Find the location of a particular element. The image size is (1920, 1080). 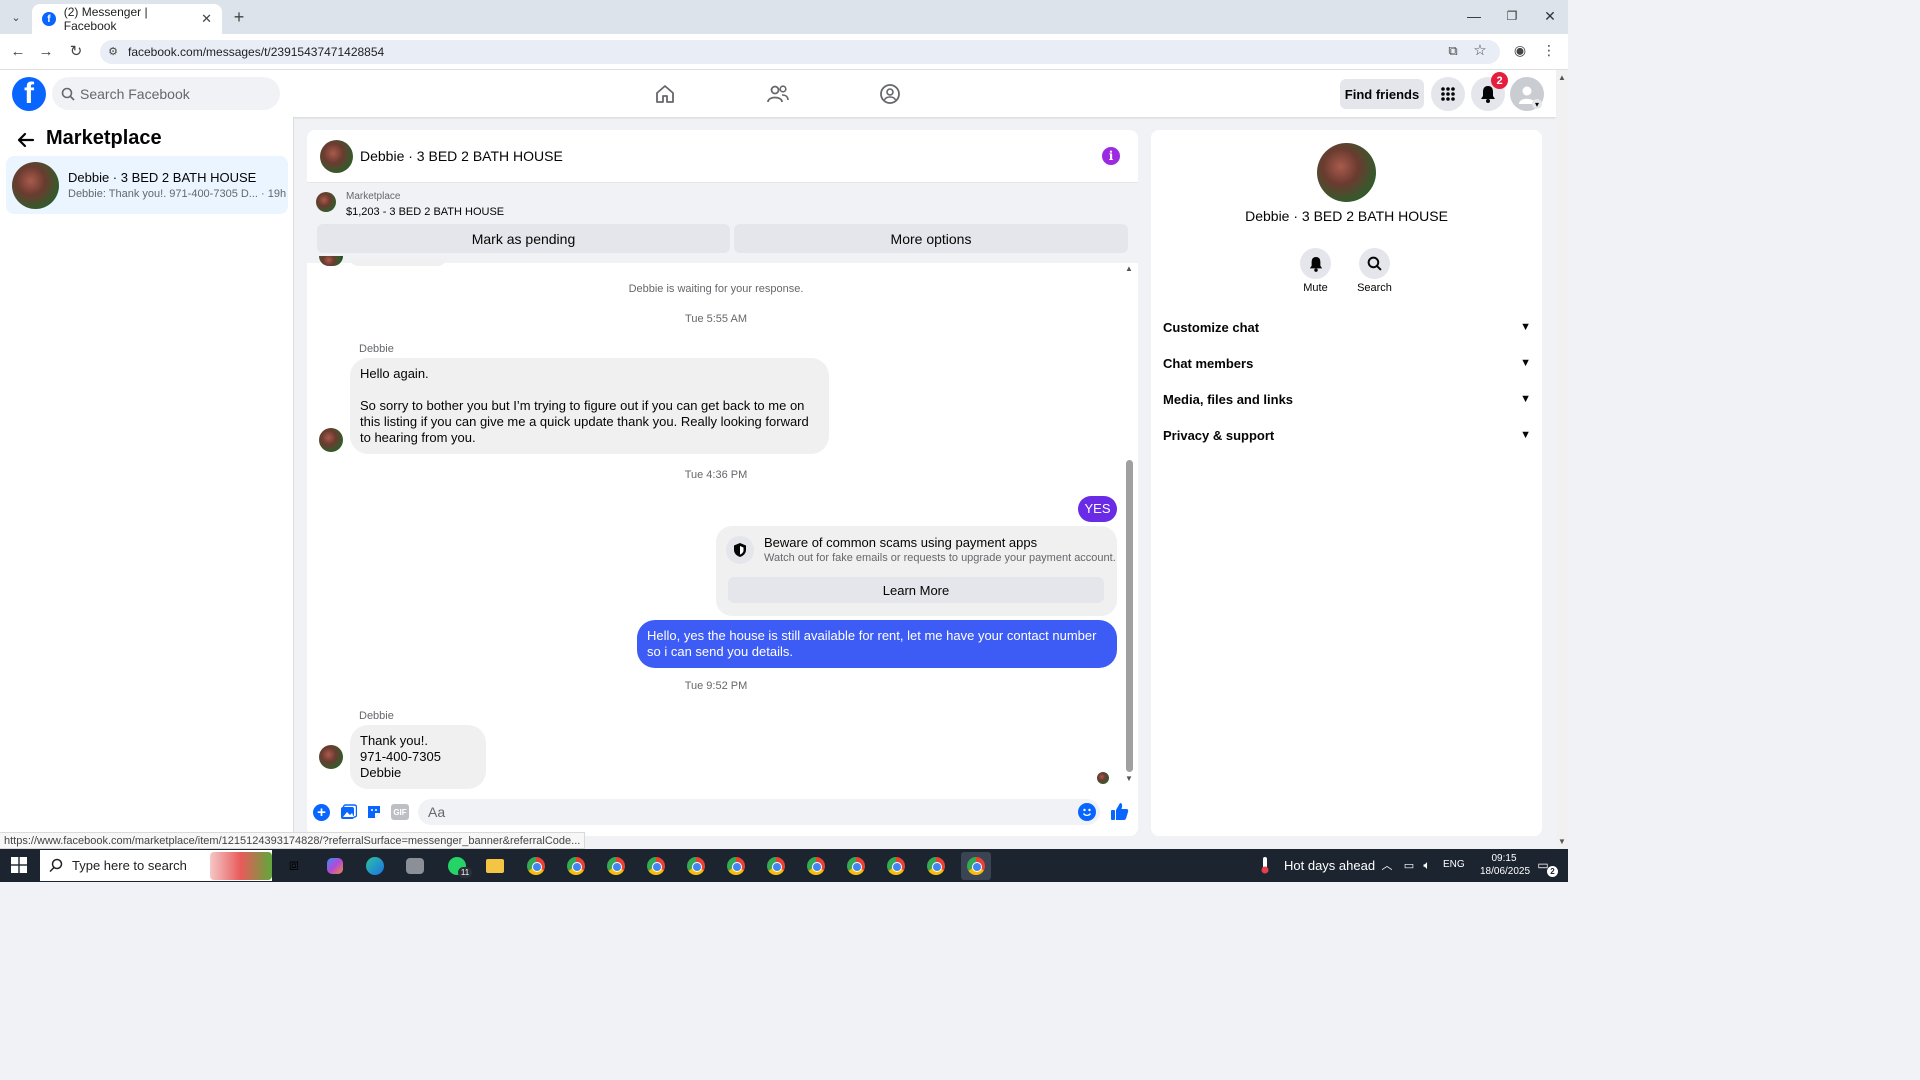

taskbar-search-placeholder: Type here to search is located at coordinates (129, 865).